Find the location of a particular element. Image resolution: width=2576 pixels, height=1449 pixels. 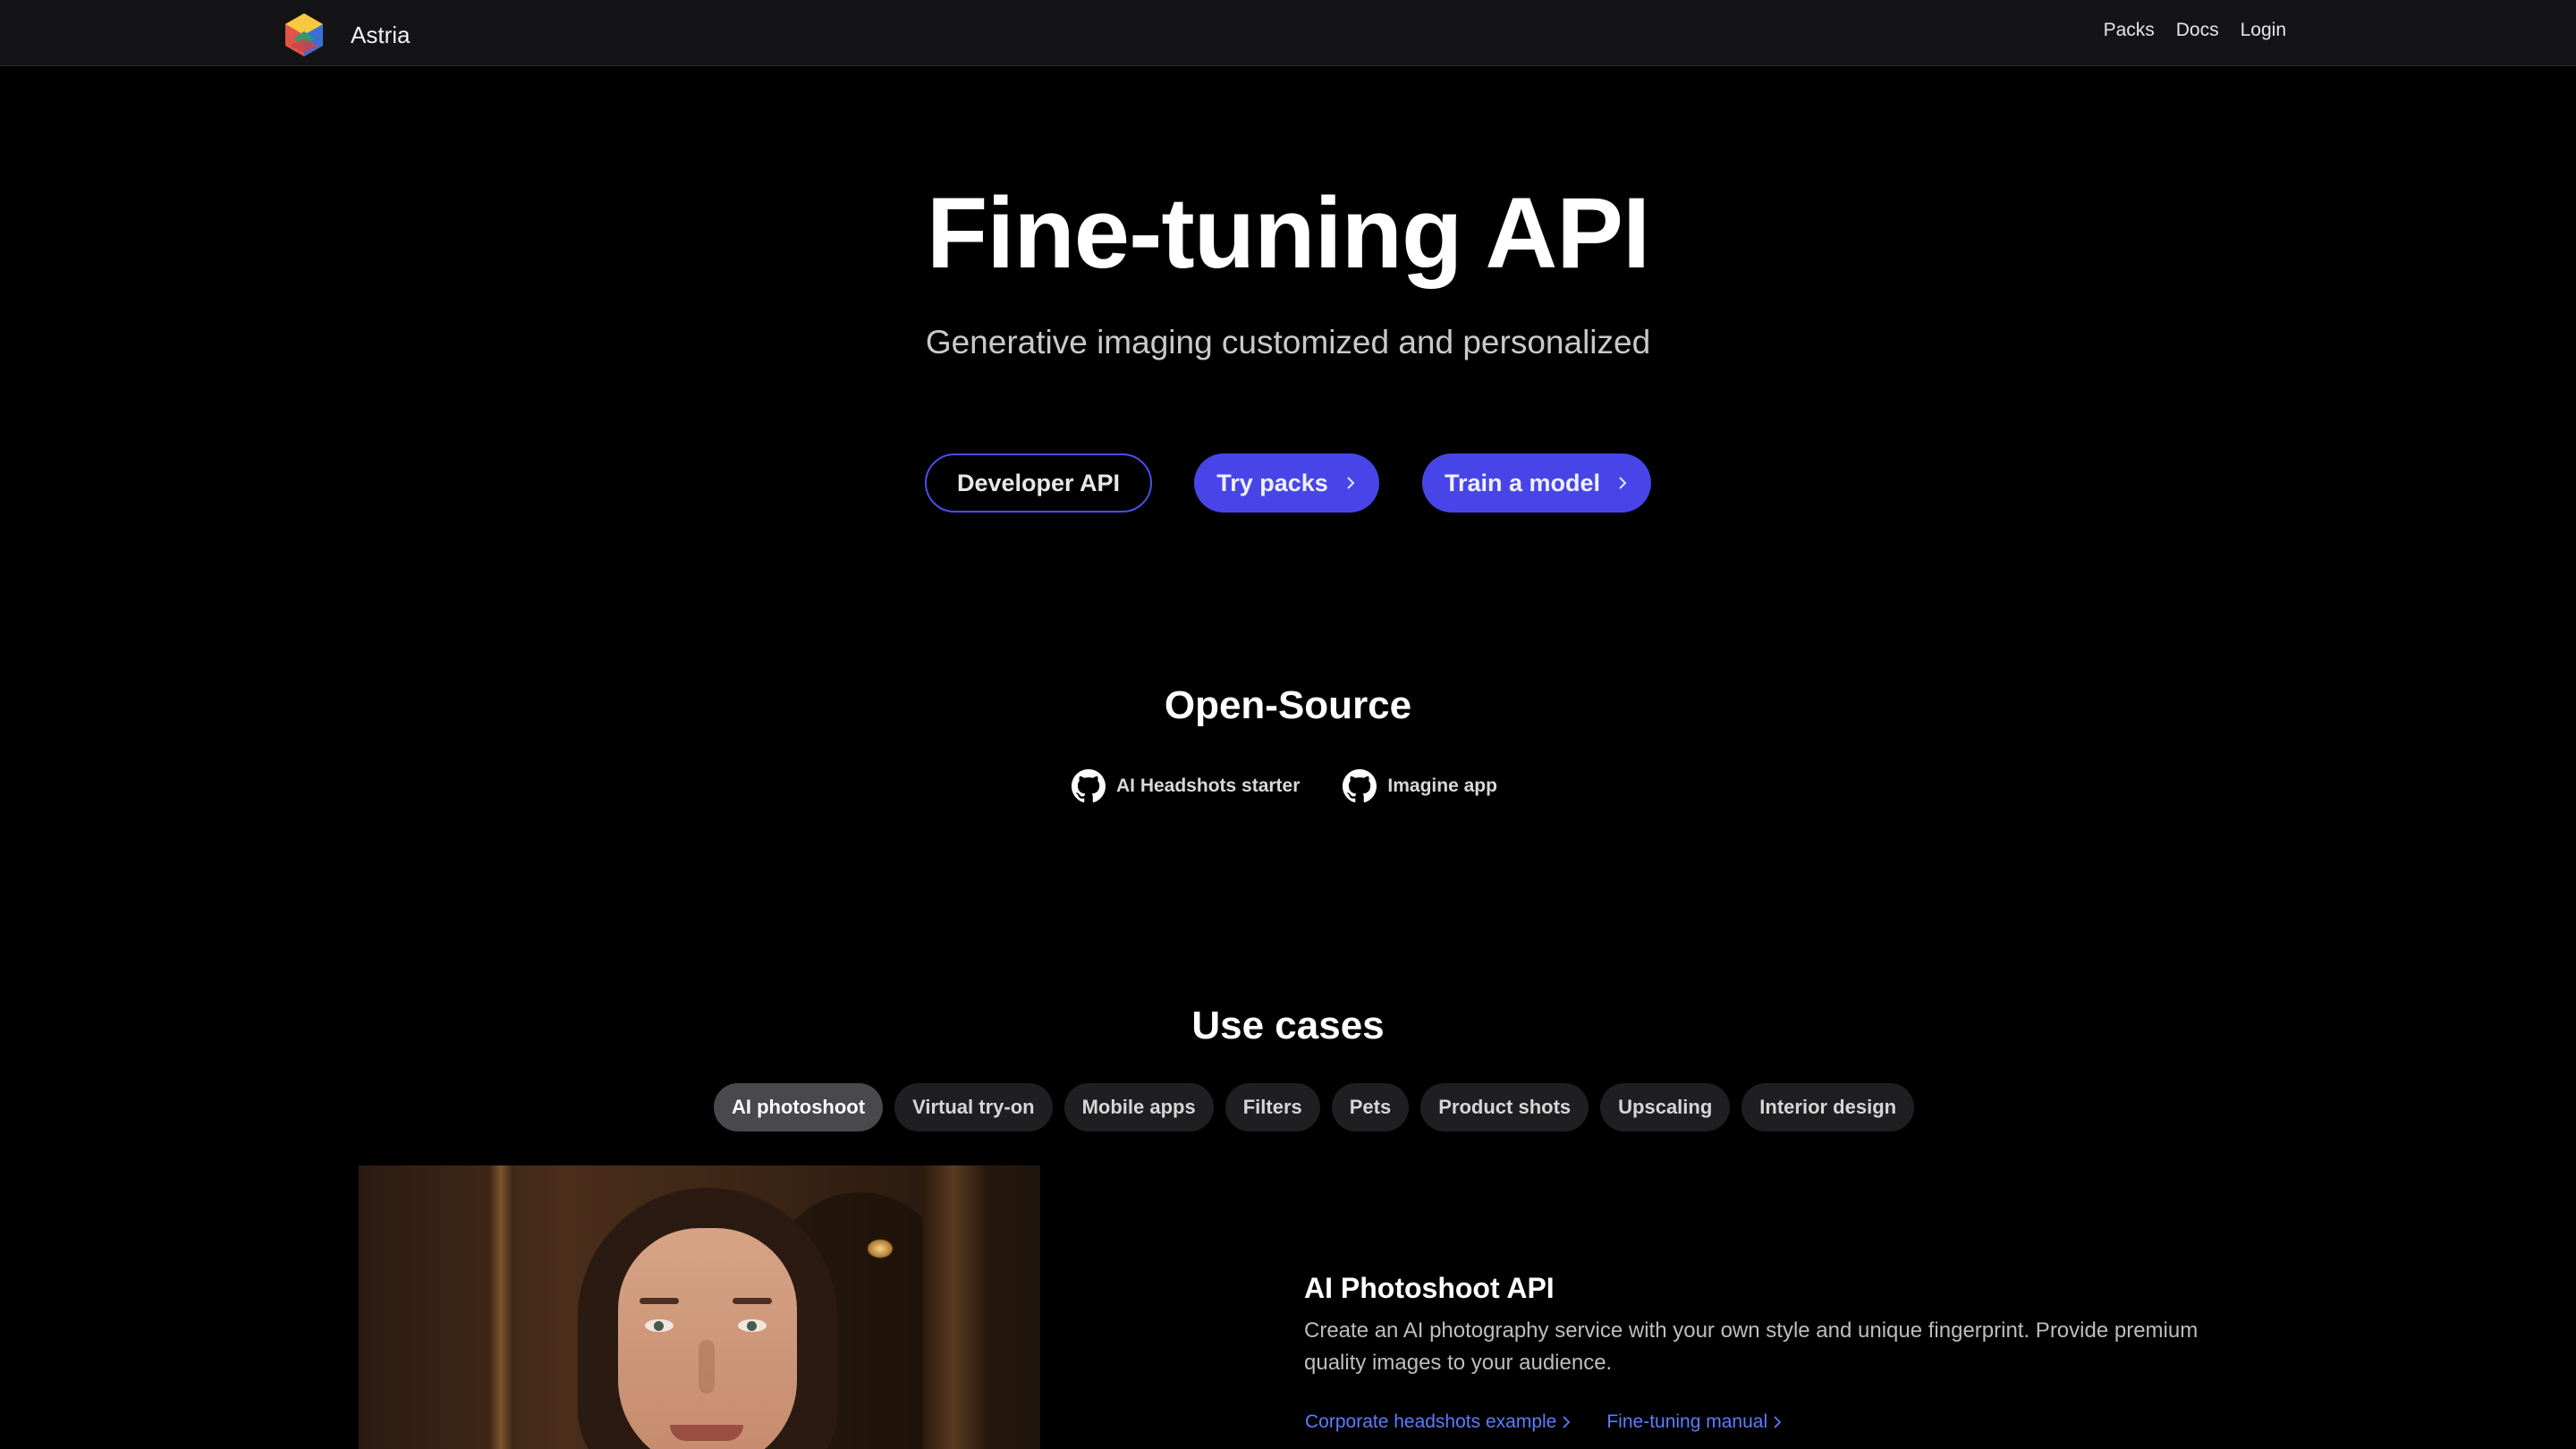

imagine-app-label: Imagine app is located at coordinates (1442, 785).